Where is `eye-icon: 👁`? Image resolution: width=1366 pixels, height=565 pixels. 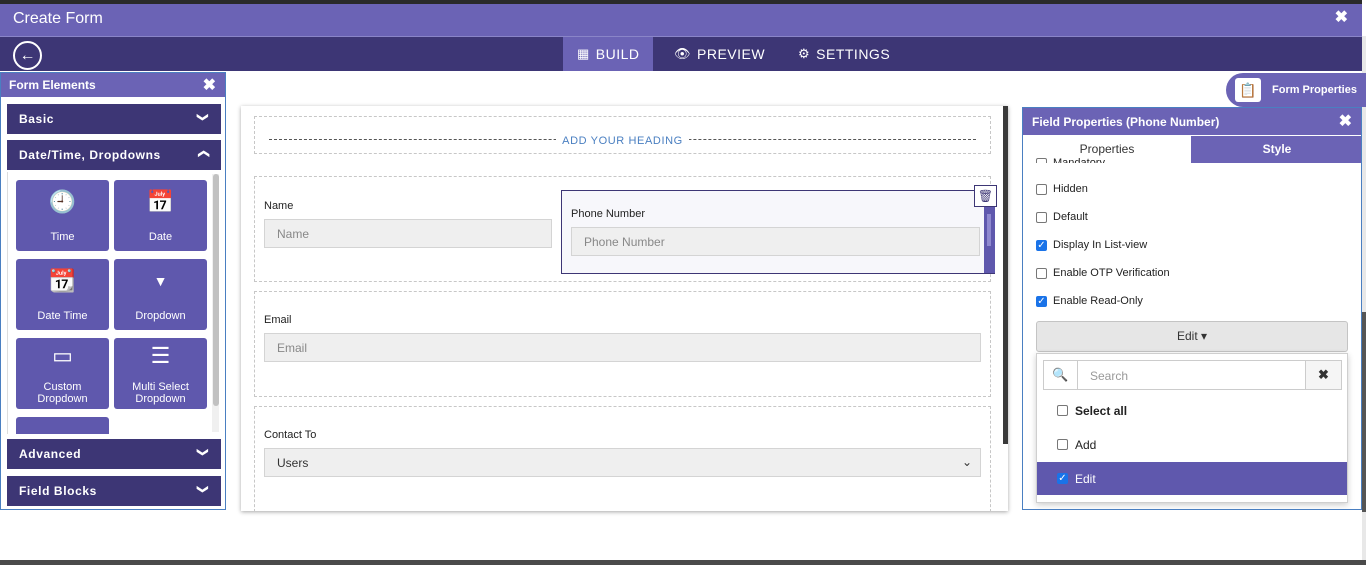 eye-icon: 👁 is located at coordinates (683, 53).